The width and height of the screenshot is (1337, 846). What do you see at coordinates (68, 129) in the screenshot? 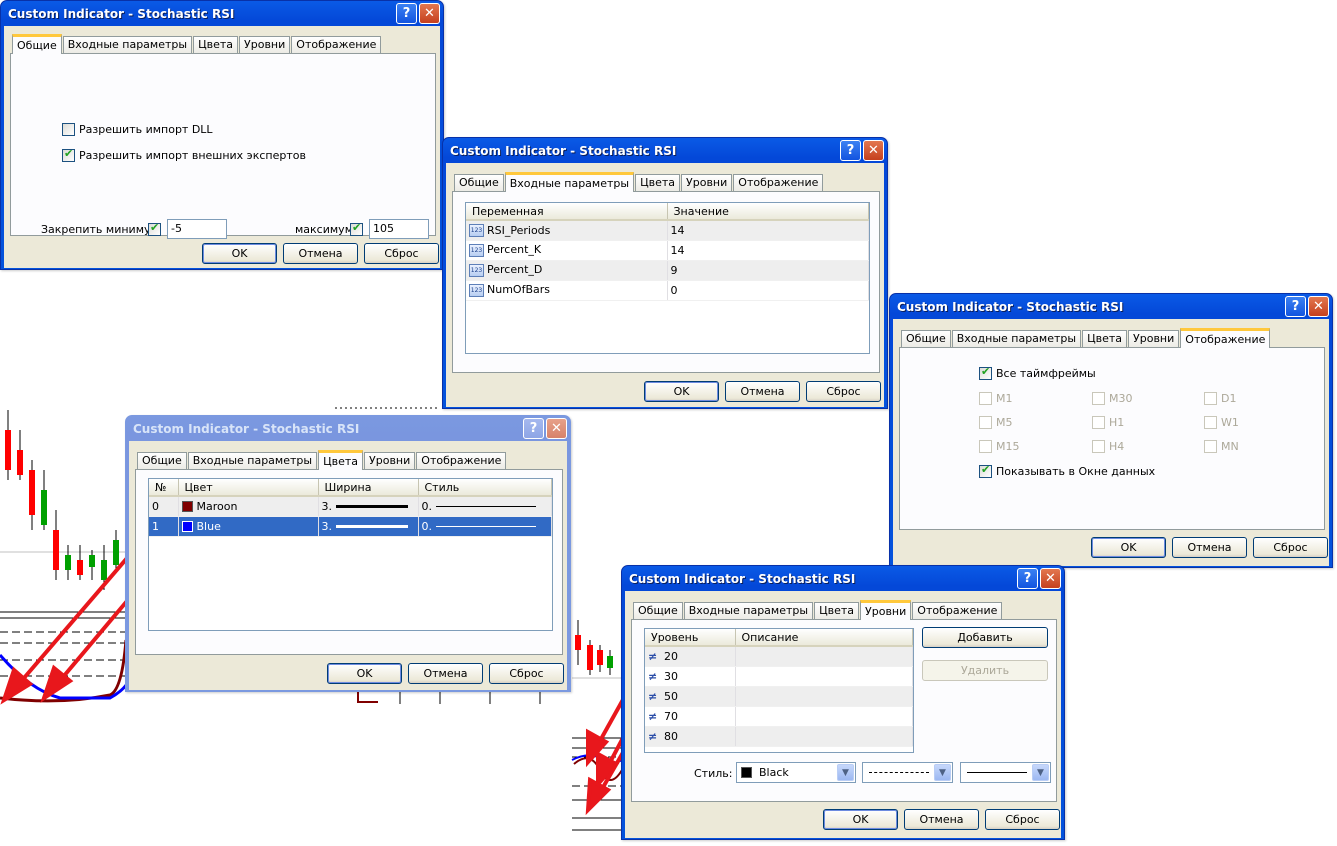
I see `allow-dll-checkbox` at bounding box center [68, 129].